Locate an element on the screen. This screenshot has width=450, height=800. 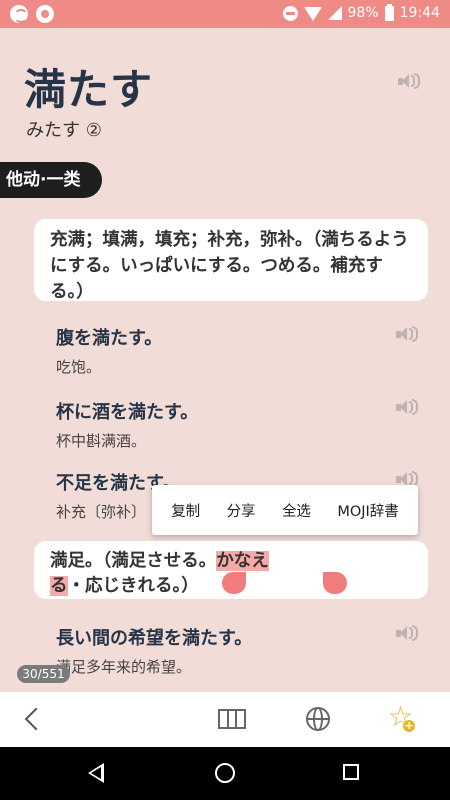
example-chinese: 杯中斟满酒。 is located at coordinates (101, 441).